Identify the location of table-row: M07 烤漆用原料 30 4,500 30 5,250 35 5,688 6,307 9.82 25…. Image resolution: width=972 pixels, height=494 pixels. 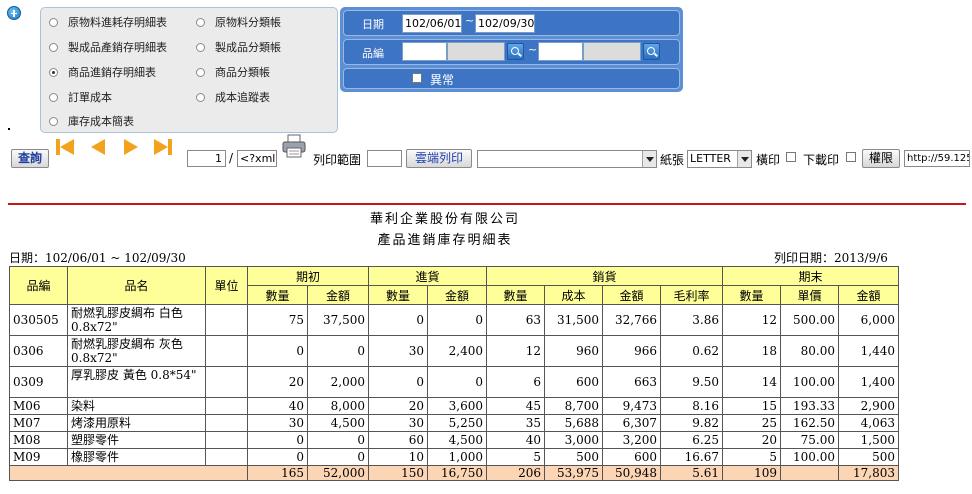
(454, 423).